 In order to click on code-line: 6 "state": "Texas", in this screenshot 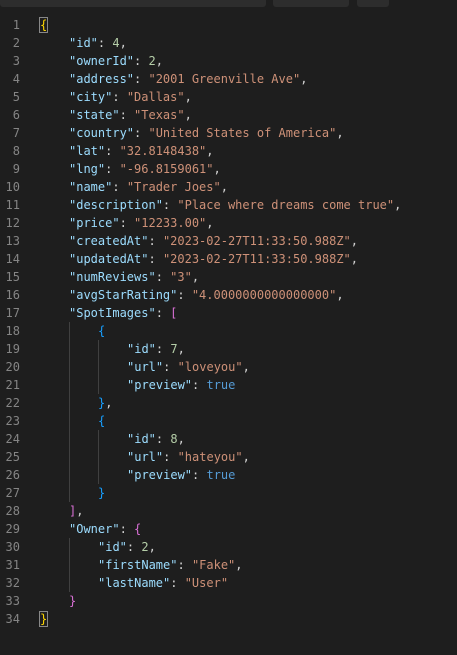, I will do `click(228, 115)`.